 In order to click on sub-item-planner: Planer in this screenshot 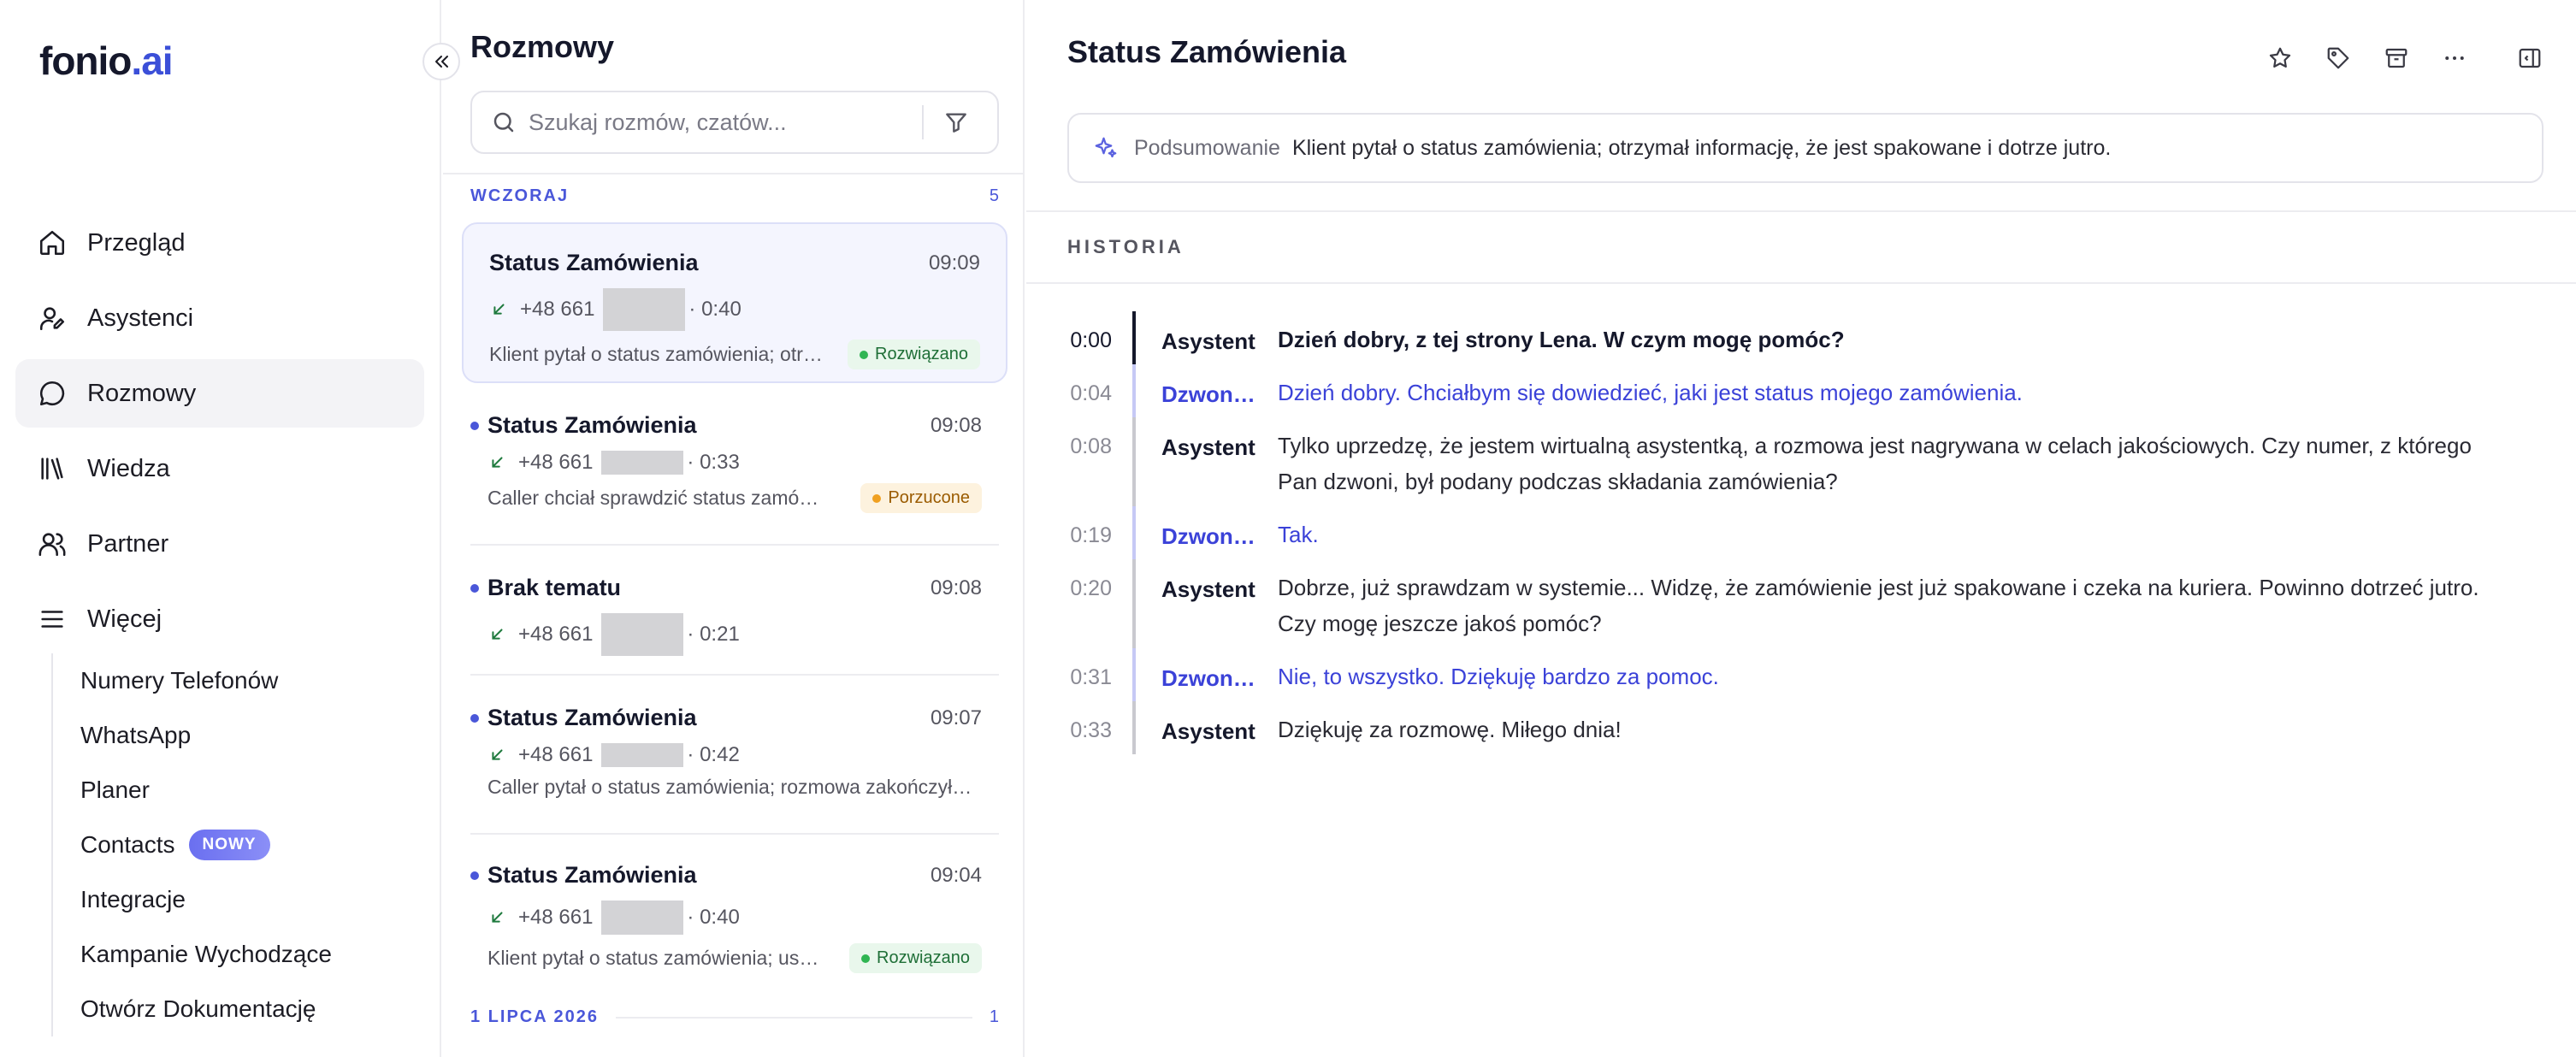, I will do `click(232, 791)`.